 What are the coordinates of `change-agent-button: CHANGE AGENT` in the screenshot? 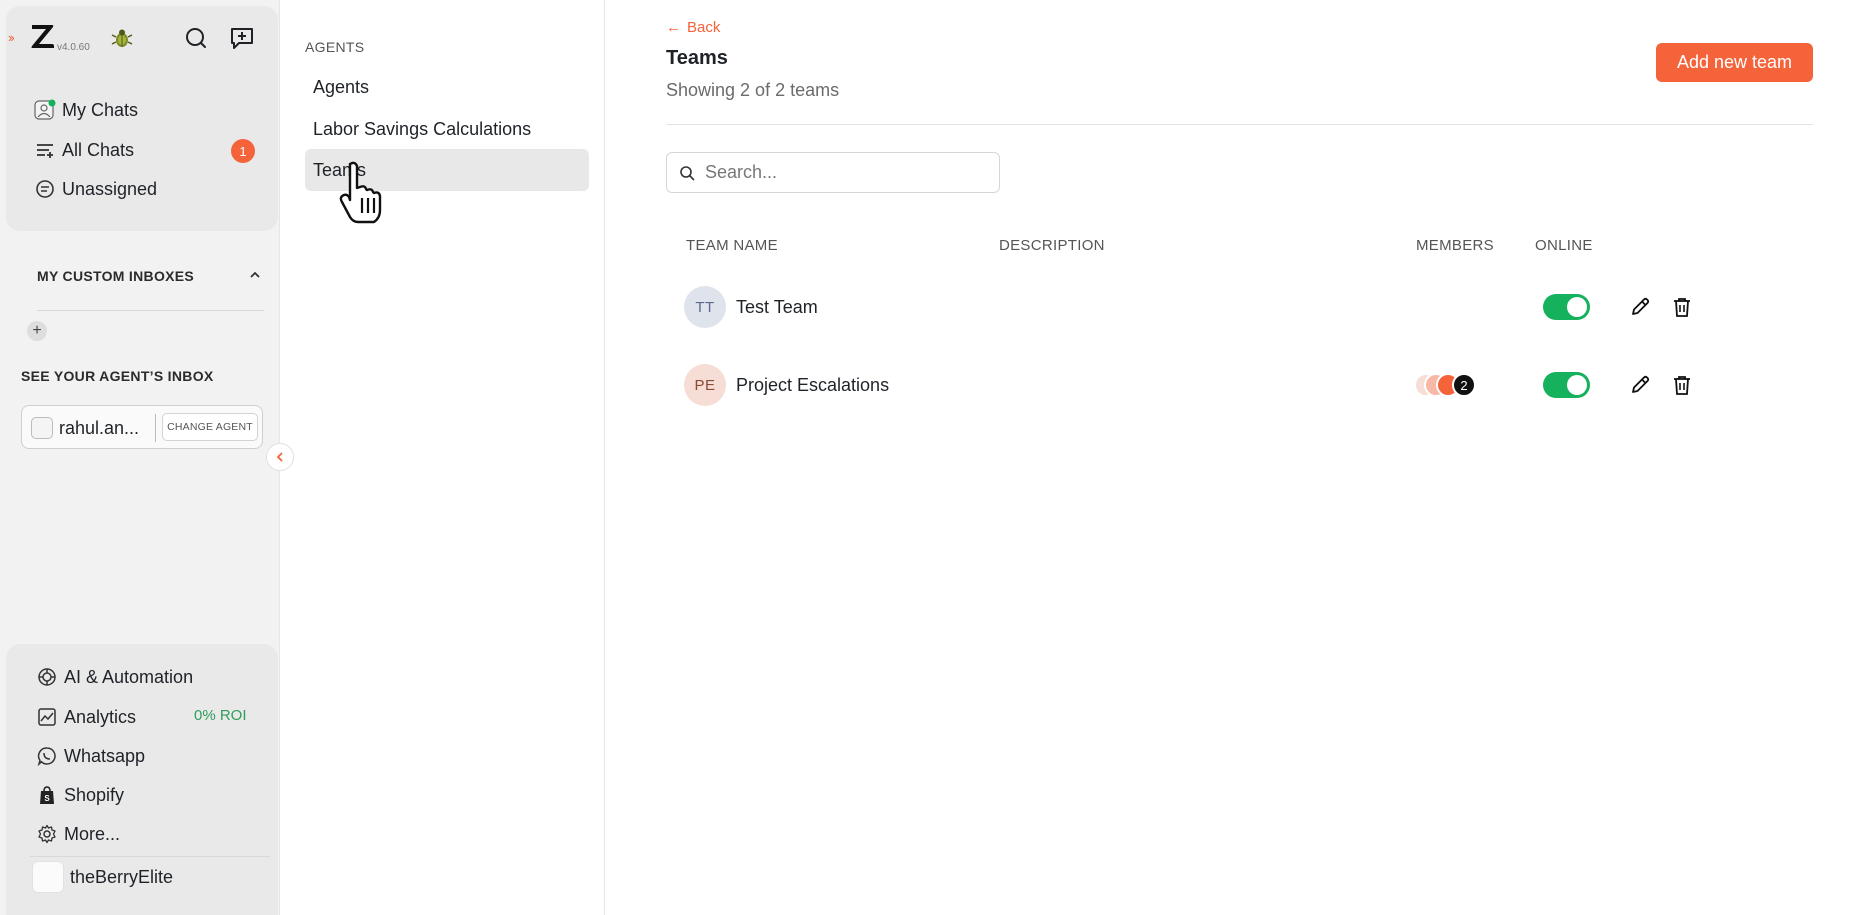 It's located at (210, 427).